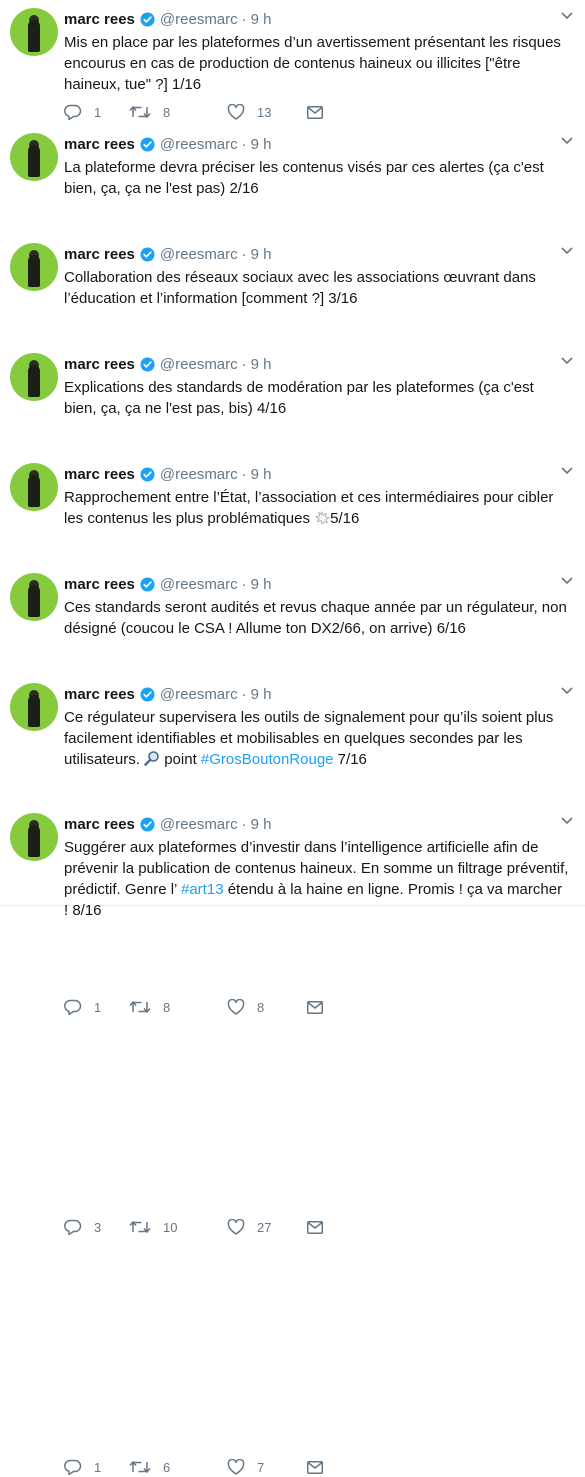 This screenshot has height=1477, width=585. Describe the element at coordinates (345, 518) in the screenshot. I see `tweet-text-part: 5/16` at that location.